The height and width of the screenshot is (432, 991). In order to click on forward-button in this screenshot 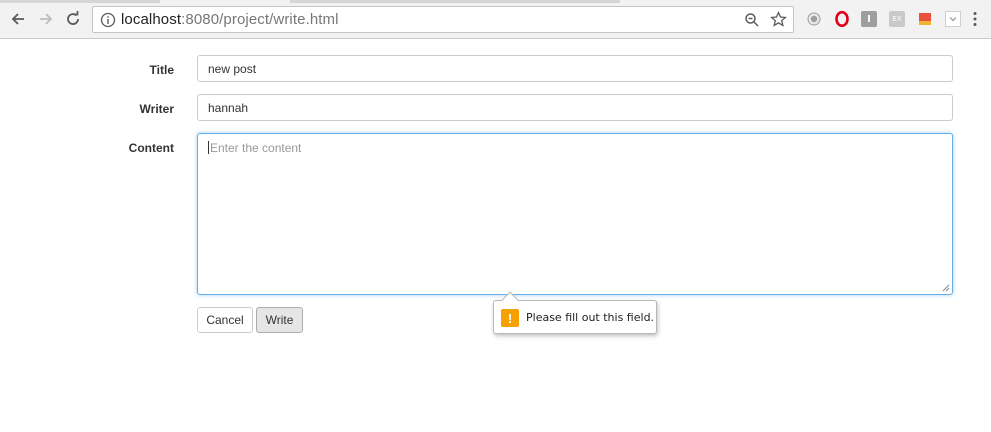, I will do `click(46, 19)`.